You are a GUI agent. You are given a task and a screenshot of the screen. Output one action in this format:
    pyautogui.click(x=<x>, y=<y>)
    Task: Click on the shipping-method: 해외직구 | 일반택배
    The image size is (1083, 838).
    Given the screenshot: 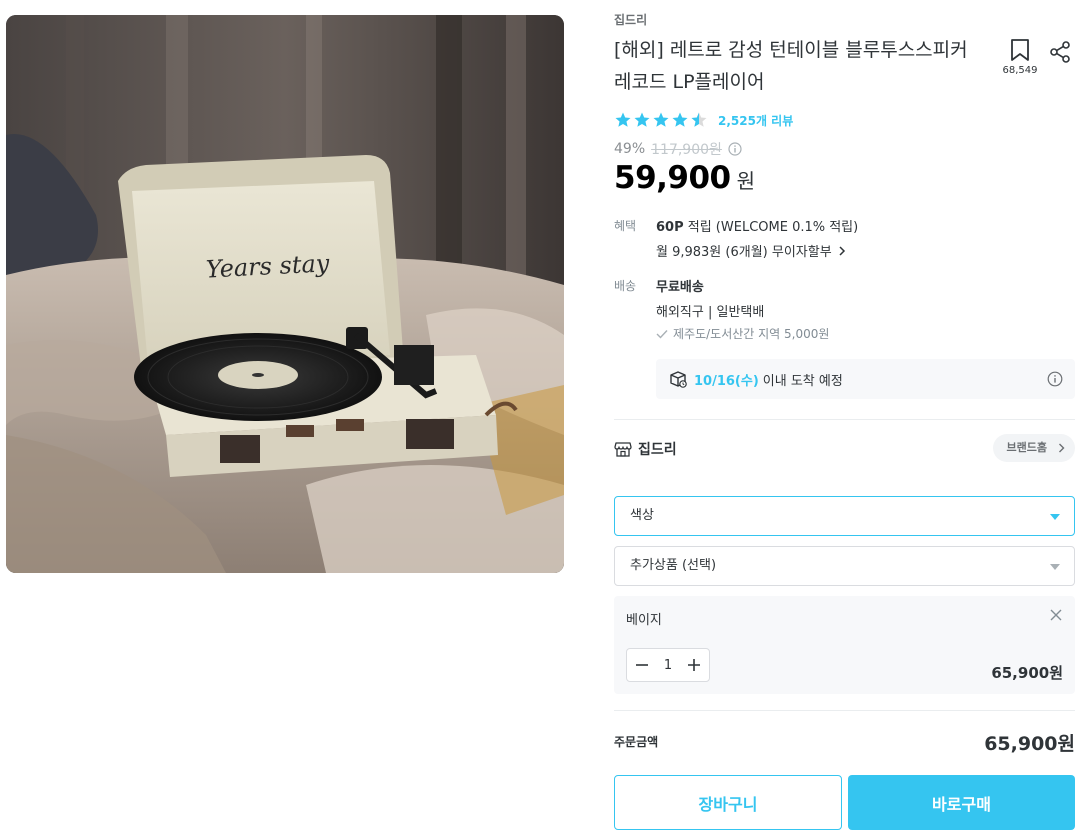 What is the action you would take?
    pyautogui.click(x=710, y=312)
    